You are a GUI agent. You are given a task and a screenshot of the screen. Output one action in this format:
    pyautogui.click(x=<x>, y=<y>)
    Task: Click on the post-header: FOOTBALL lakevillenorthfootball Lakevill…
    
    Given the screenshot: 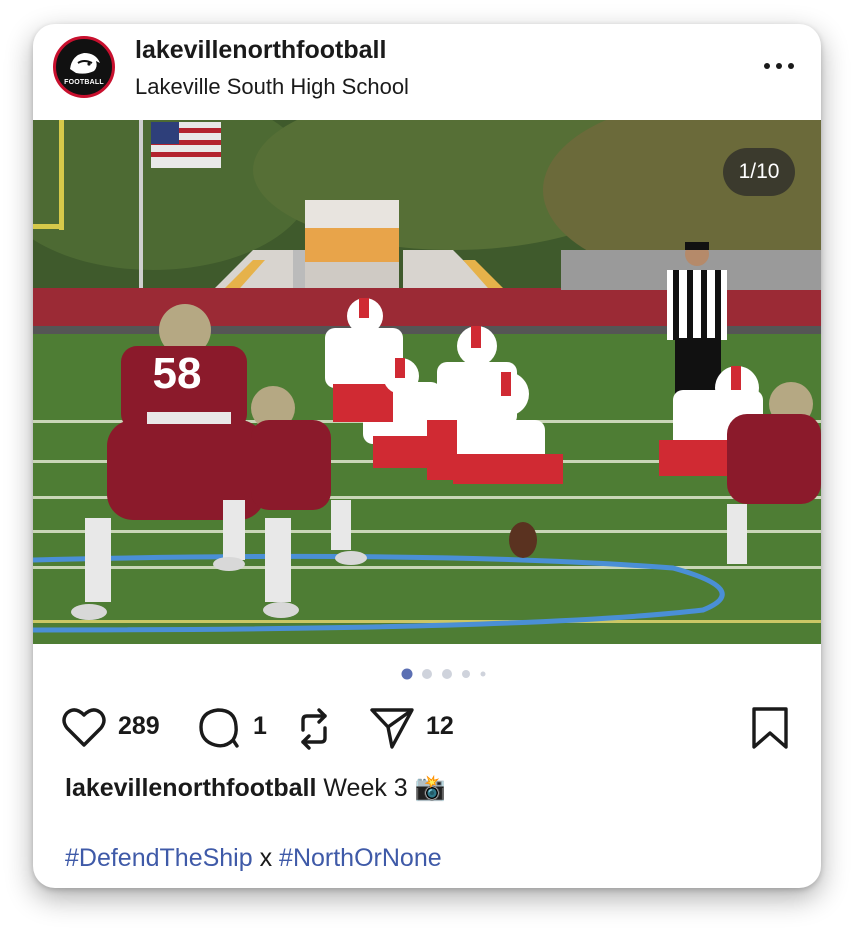 What is the action you would take?
    pyautogui.click(x=427, y=72)
    